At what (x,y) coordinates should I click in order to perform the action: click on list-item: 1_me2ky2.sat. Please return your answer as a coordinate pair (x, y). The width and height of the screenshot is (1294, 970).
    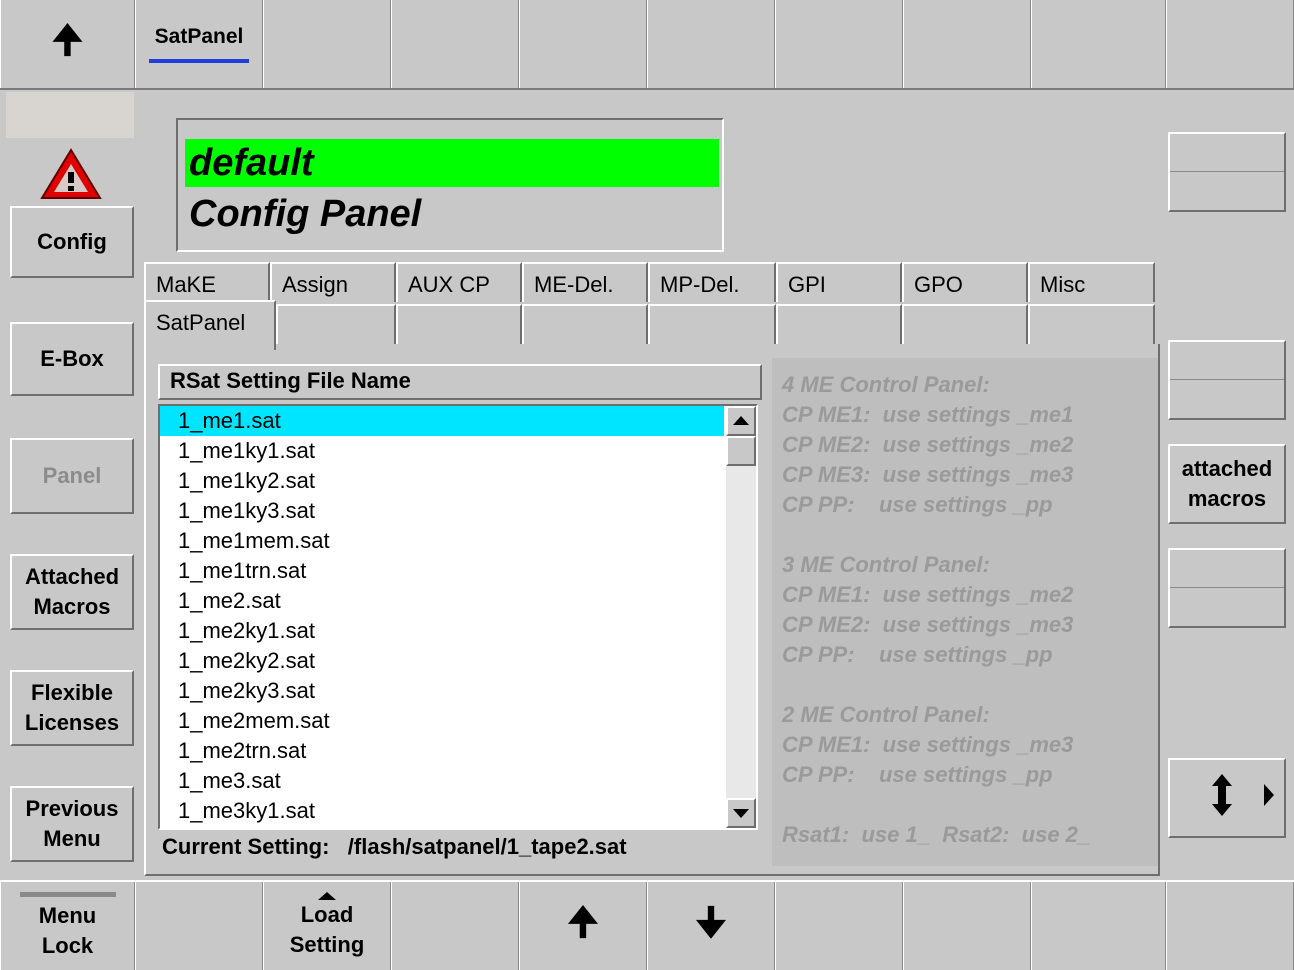
    Looking at the image, I should click on (442, 661).